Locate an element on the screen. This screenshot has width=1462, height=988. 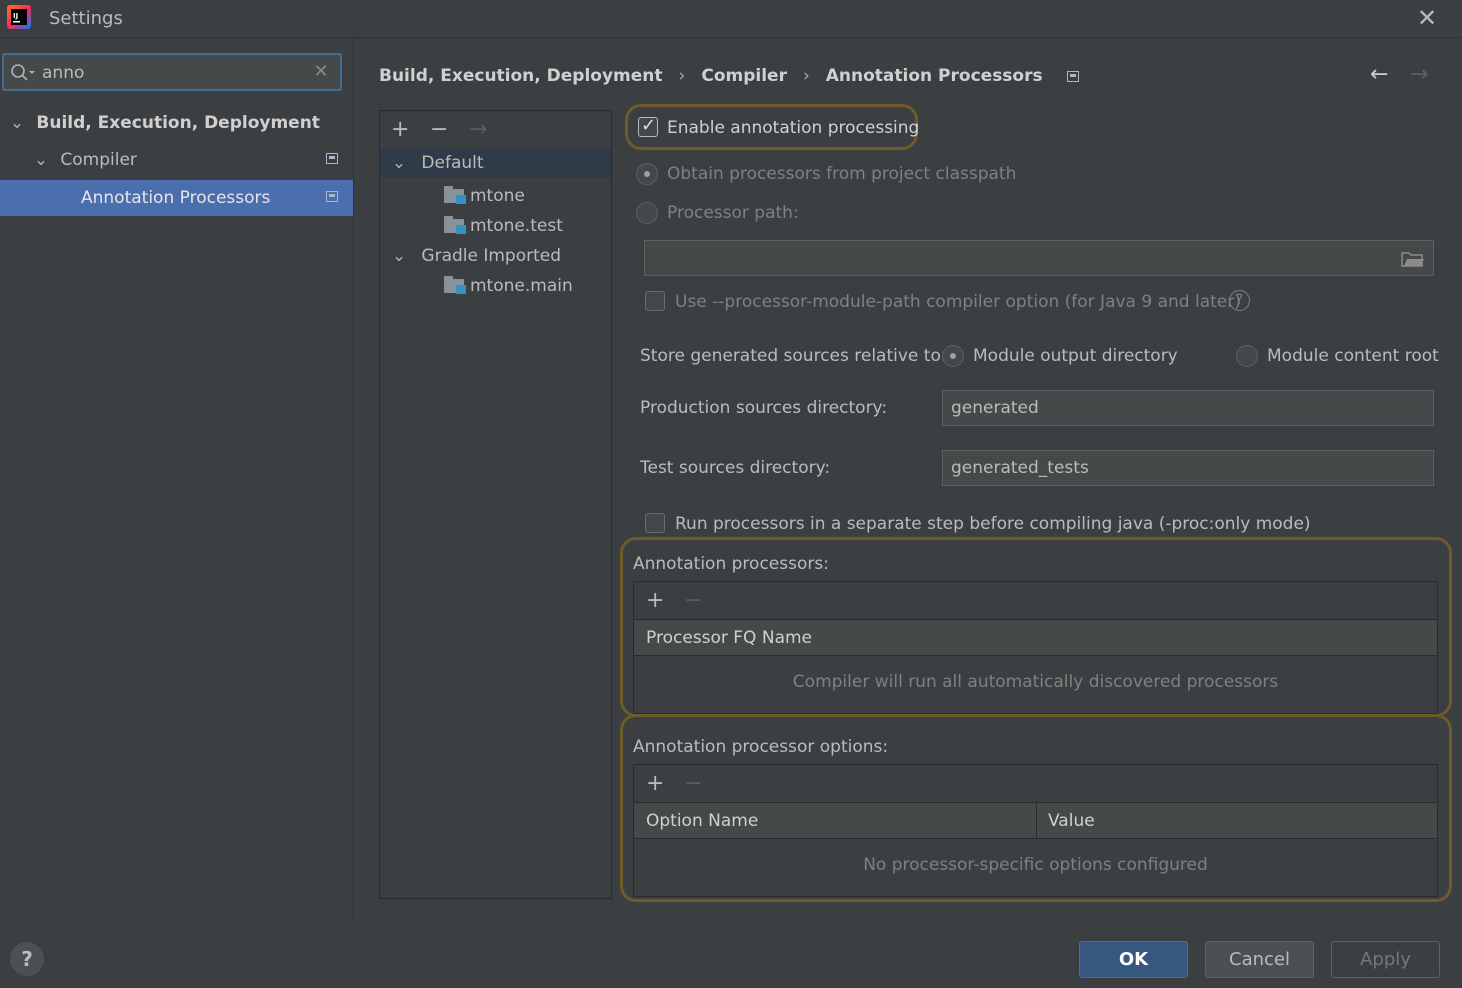
processor-path-radio is located at coordinates (647, 213).